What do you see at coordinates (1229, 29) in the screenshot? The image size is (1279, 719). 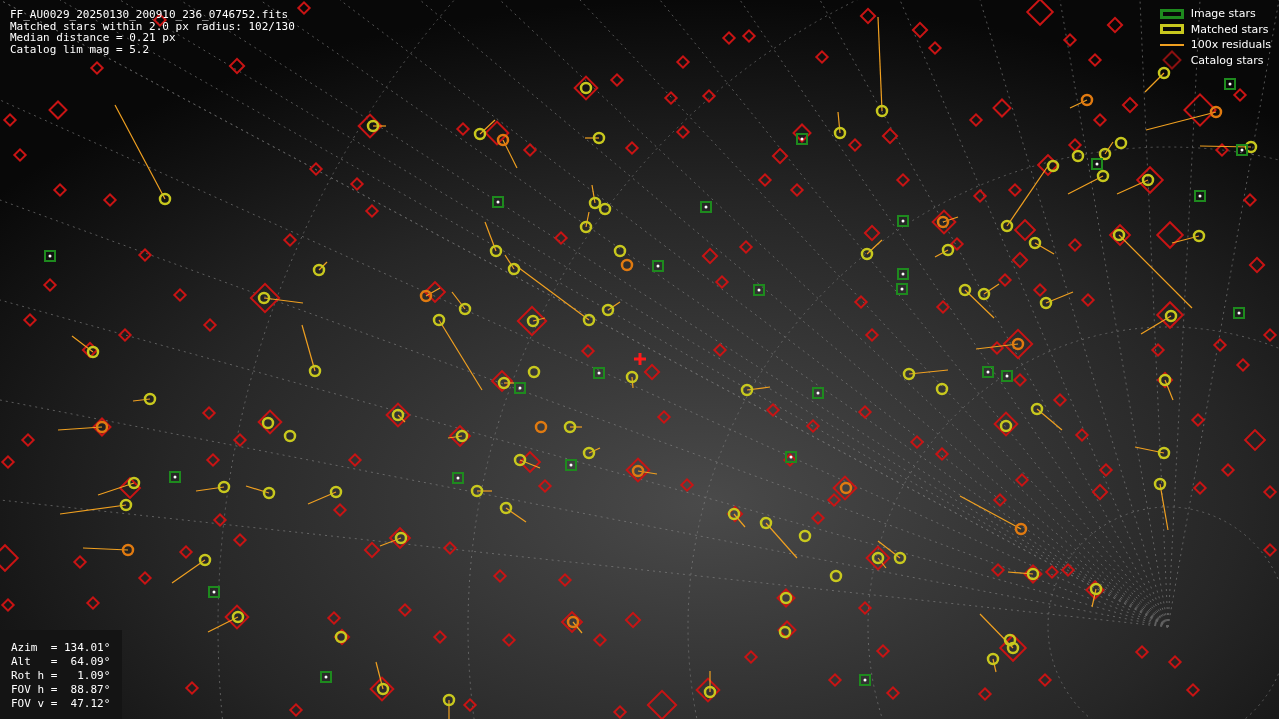 I see `legend-label: Matched stars` at bounding box center [1229, 29].